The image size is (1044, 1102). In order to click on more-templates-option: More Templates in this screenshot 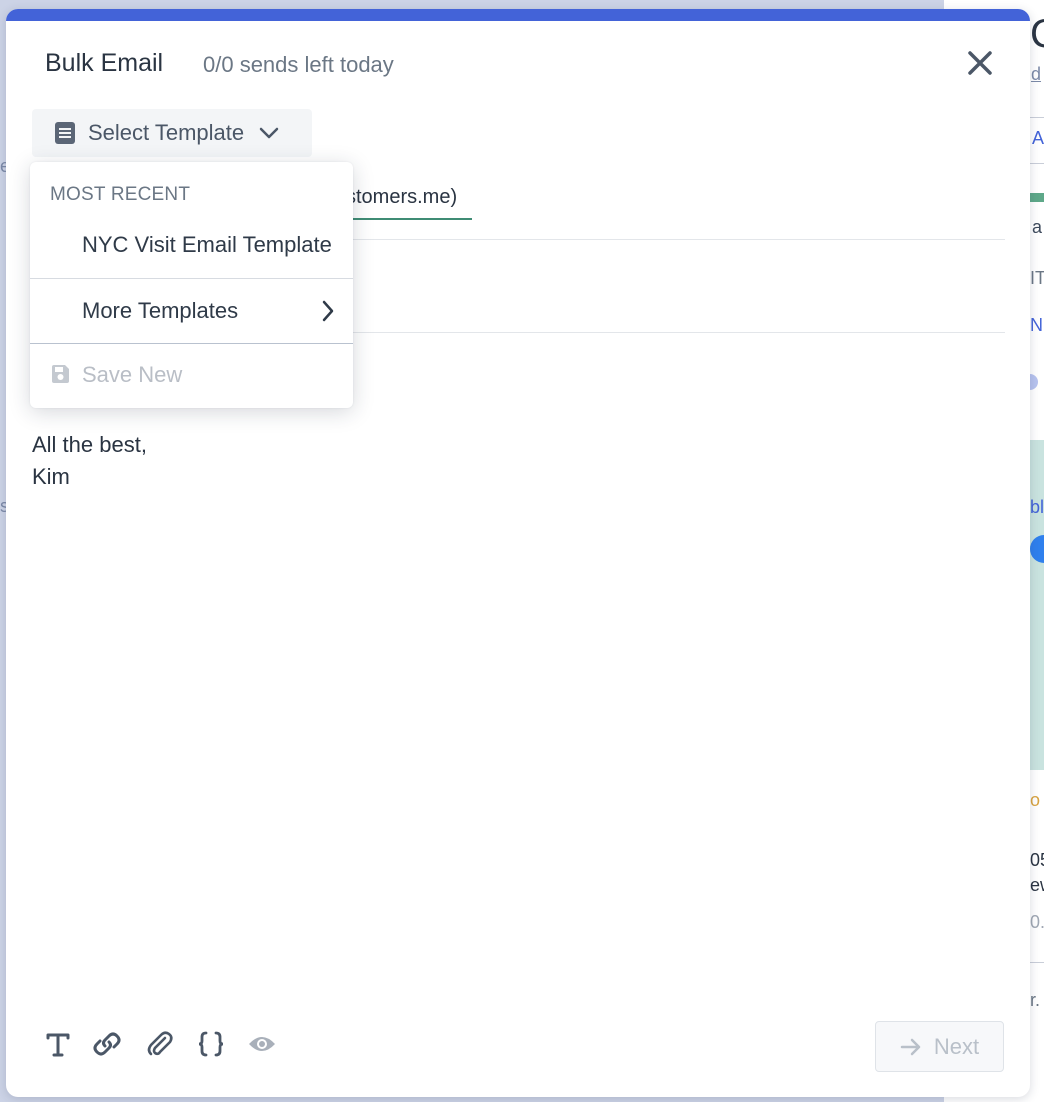, I will do `click(191, 321)`.